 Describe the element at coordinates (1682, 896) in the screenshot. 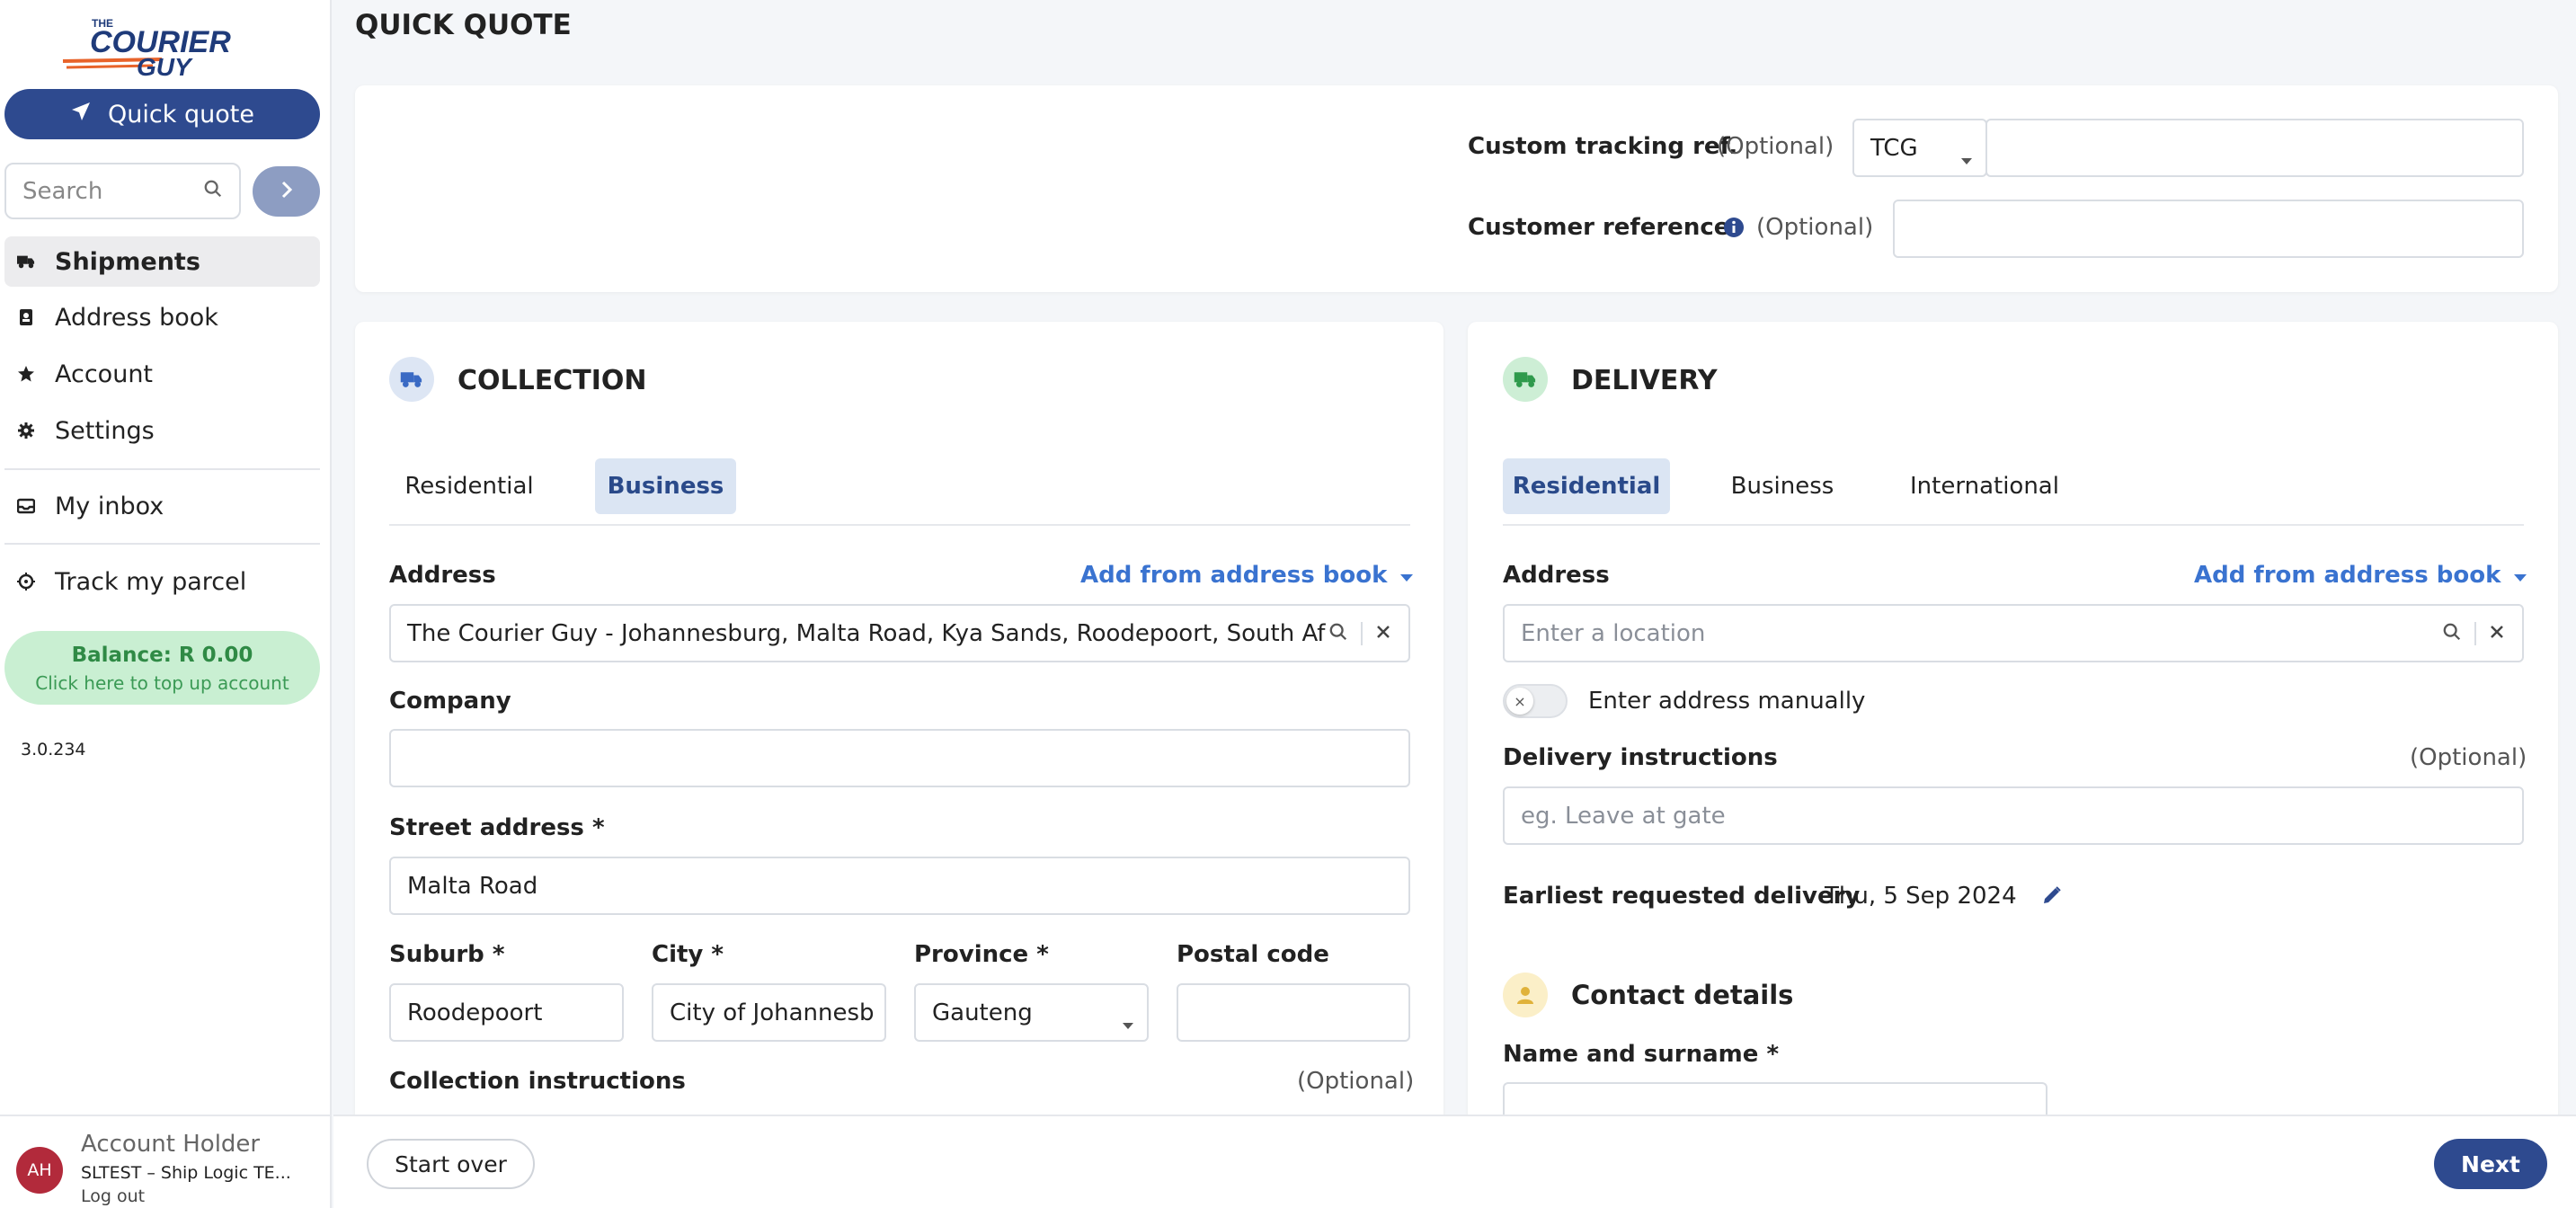

I see `earliest-delivery-label: Earliest requested delivery` at that location.